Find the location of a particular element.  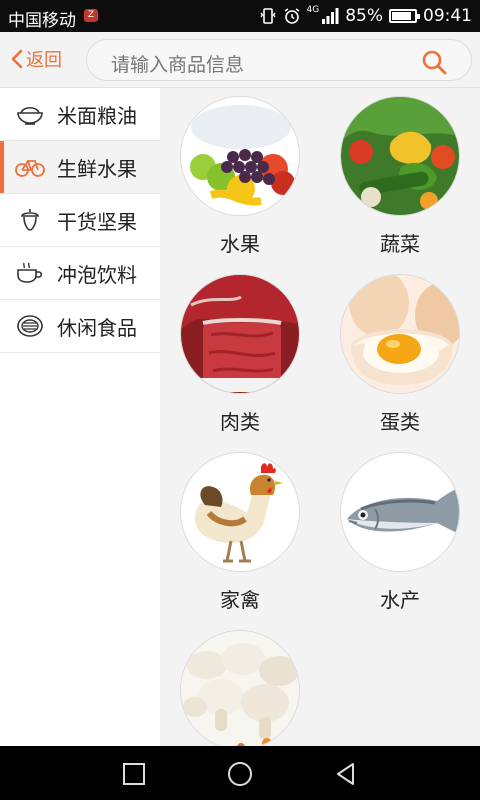

fish-image is located at coordinates (400, 512).